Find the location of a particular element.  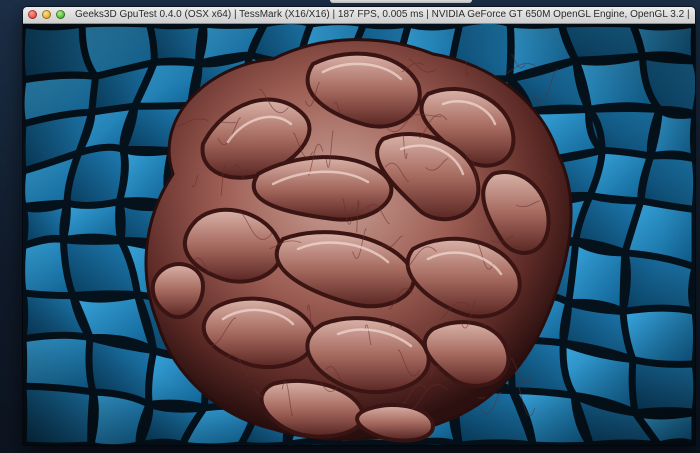

traffic-lights is located at coordinates (46, 14).